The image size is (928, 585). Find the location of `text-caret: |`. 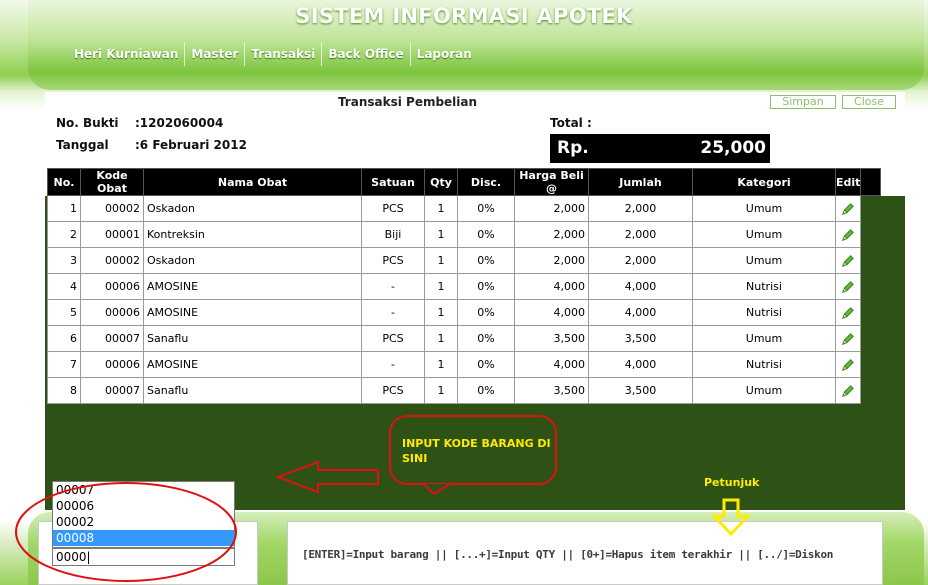

text-caret: | is located at coordinates (88, 557).